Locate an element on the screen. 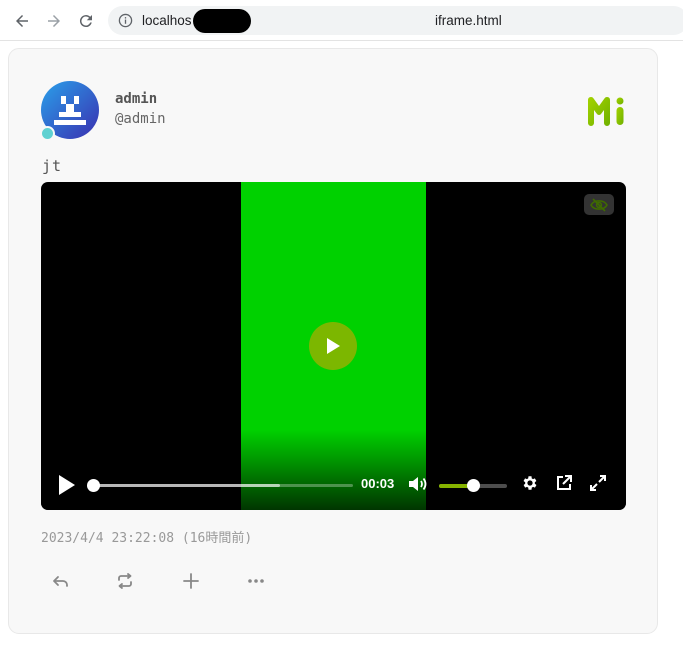 The image size is (683, 652). add-reaction-button is located at coordinates (191, 581).